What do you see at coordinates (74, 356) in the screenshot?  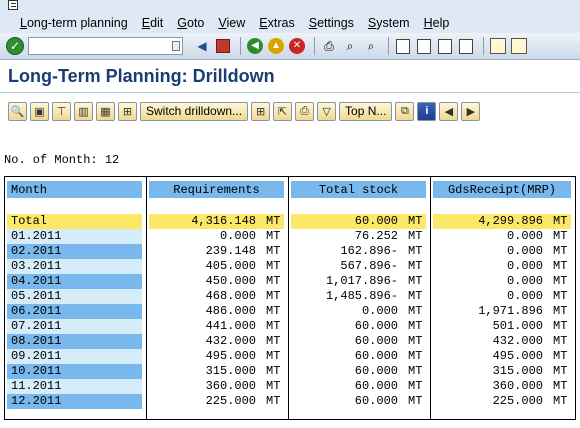 I see `table-row-month: 09.2011` at bounding box center [74, 356].